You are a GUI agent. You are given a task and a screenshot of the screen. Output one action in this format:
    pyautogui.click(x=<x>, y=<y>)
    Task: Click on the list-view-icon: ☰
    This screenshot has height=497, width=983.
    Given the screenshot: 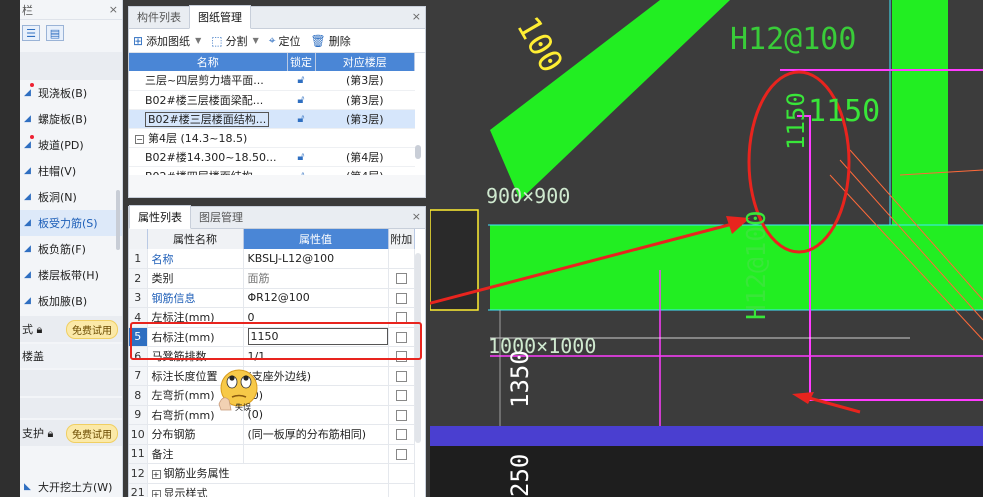 What is the action you would take?
    pyautogui.click(x=31, y=33)
    